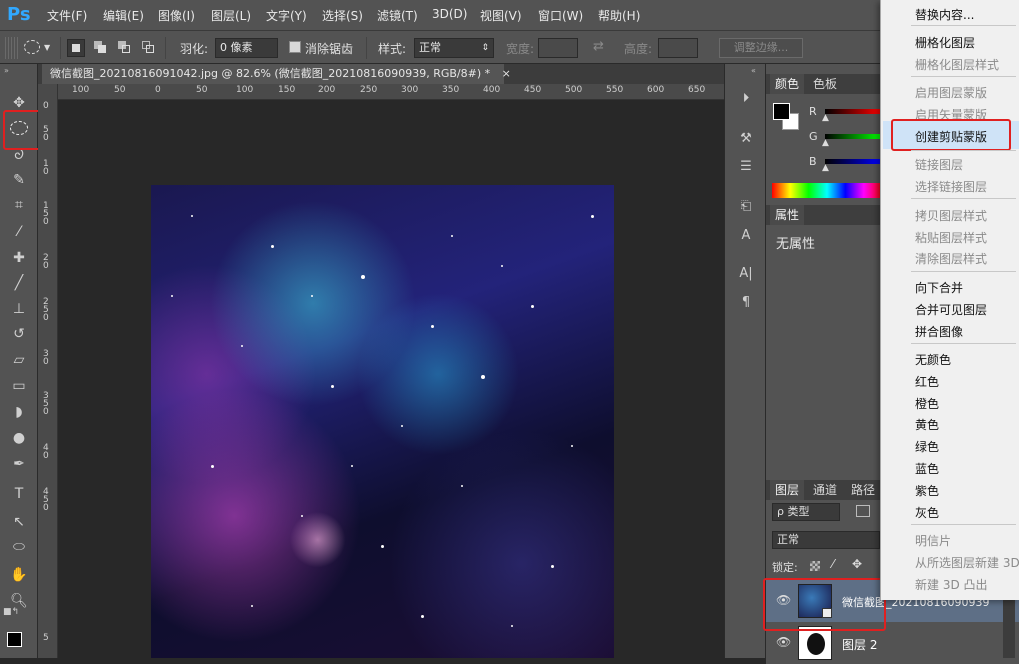  Describe the element at coordinates (19, 205) in the screenshot. I see `crop-tool-icon: ⌗` at that location.